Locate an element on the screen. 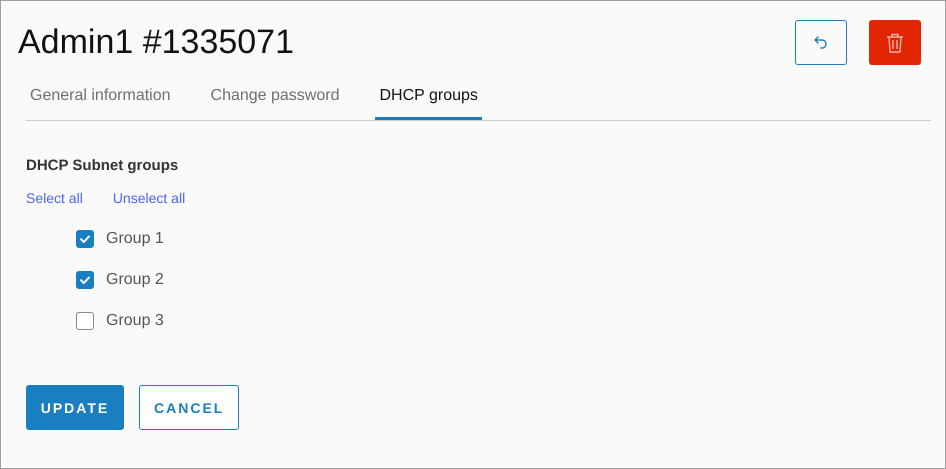 The width and height of the screenshot is (946, 469). update-button: UPDATE is located at coordinates (75, 407).